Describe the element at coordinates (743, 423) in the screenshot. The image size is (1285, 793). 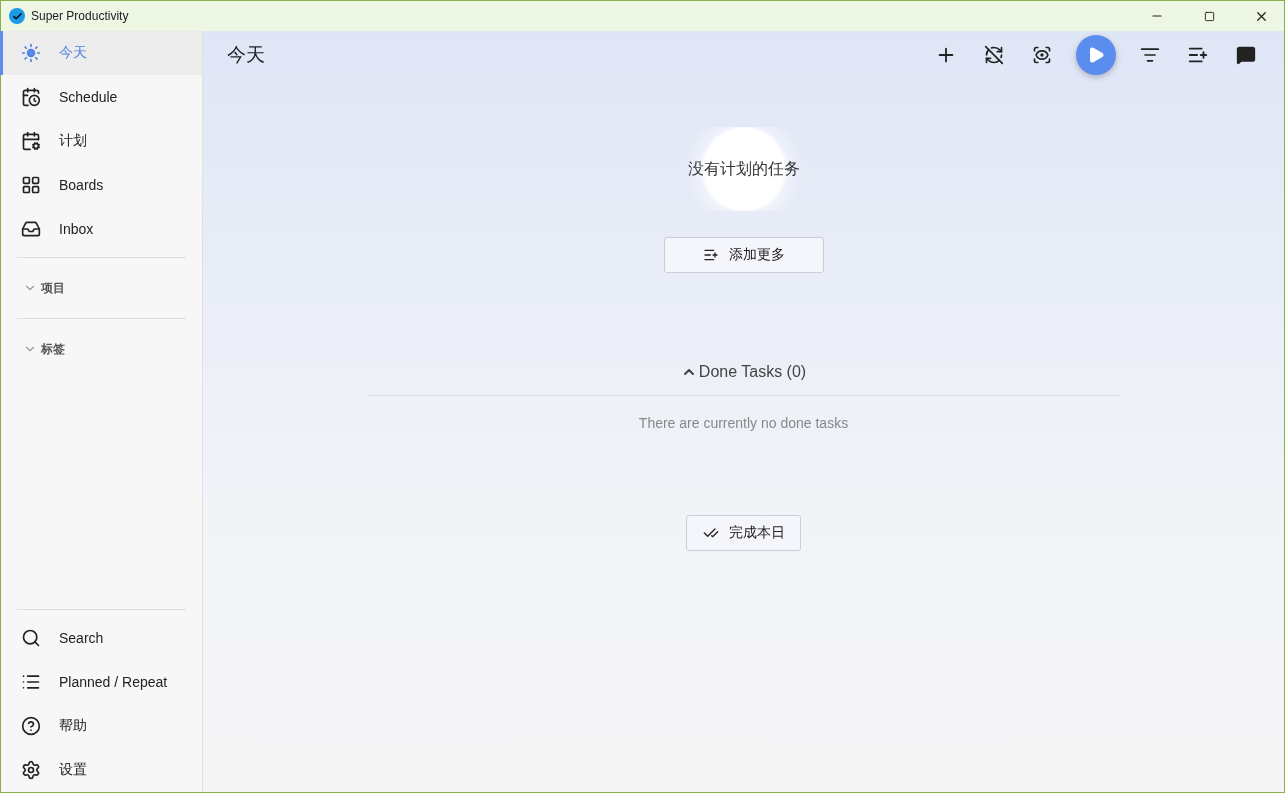
I see `no-done-tasks-text: There are currently no done tasks` at that location.